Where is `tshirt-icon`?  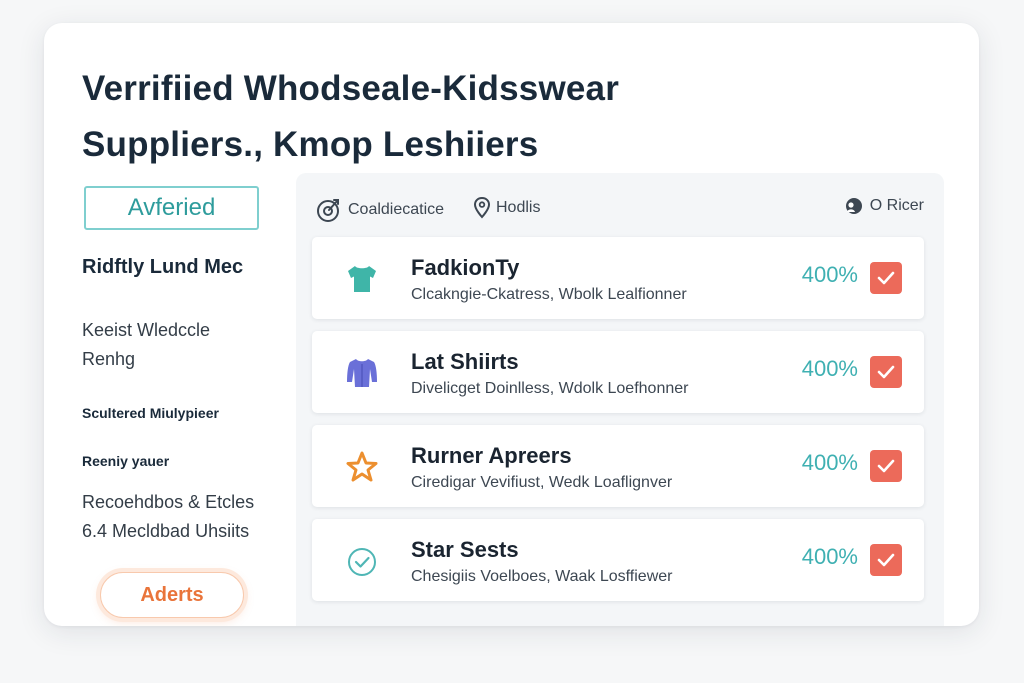 tshirt-icon is located at coordinates (362, 279).